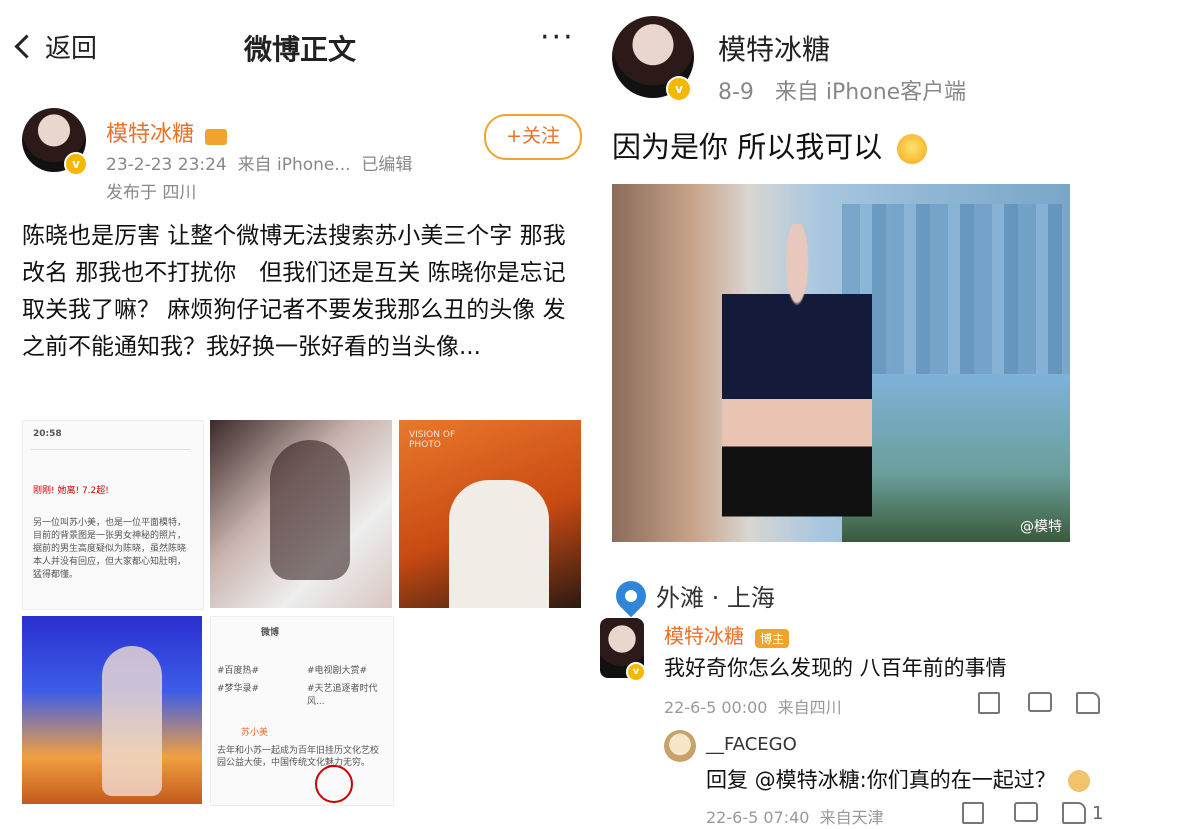  Describe the element at coordinates (270, 633) in the screenshot. I see `thumb-tab: 微博` at that location.